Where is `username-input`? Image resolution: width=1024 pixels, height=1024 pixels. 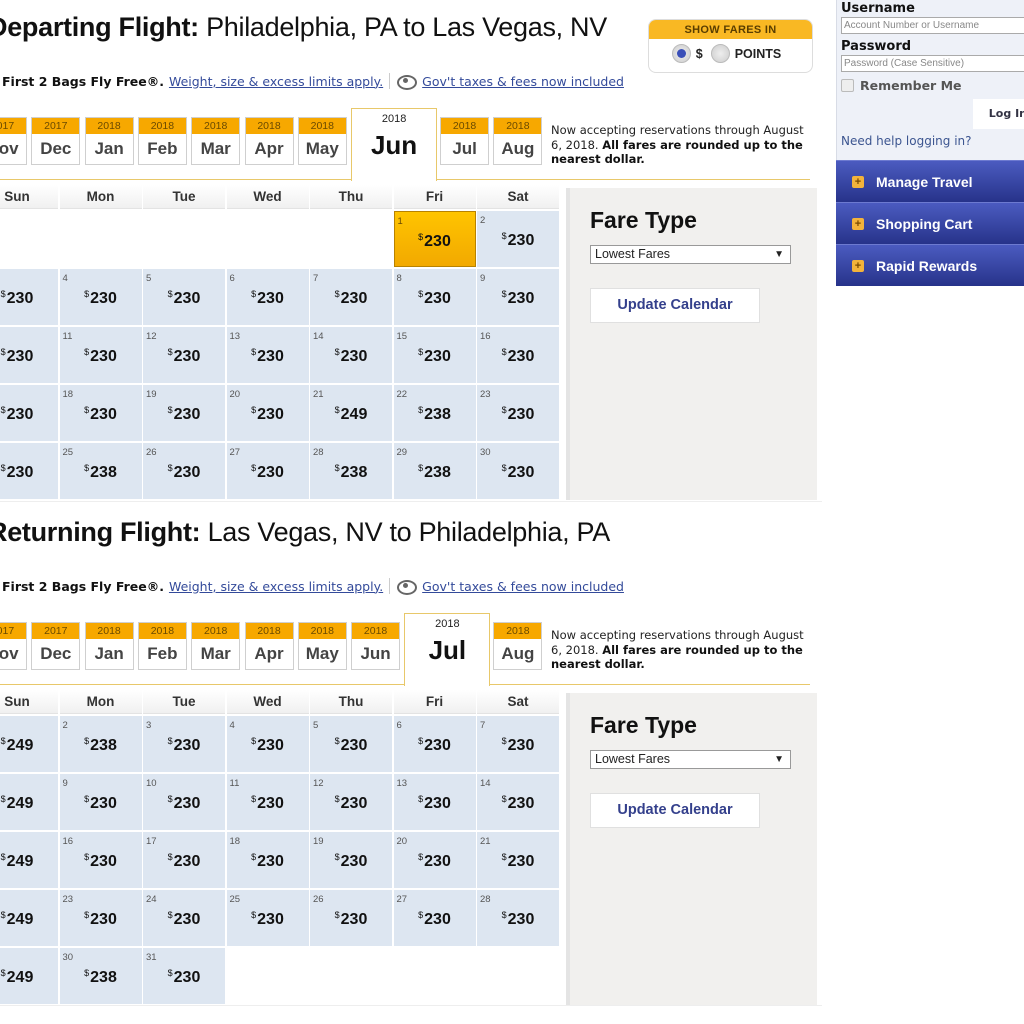
username-input is located at coordinates (932, 25).